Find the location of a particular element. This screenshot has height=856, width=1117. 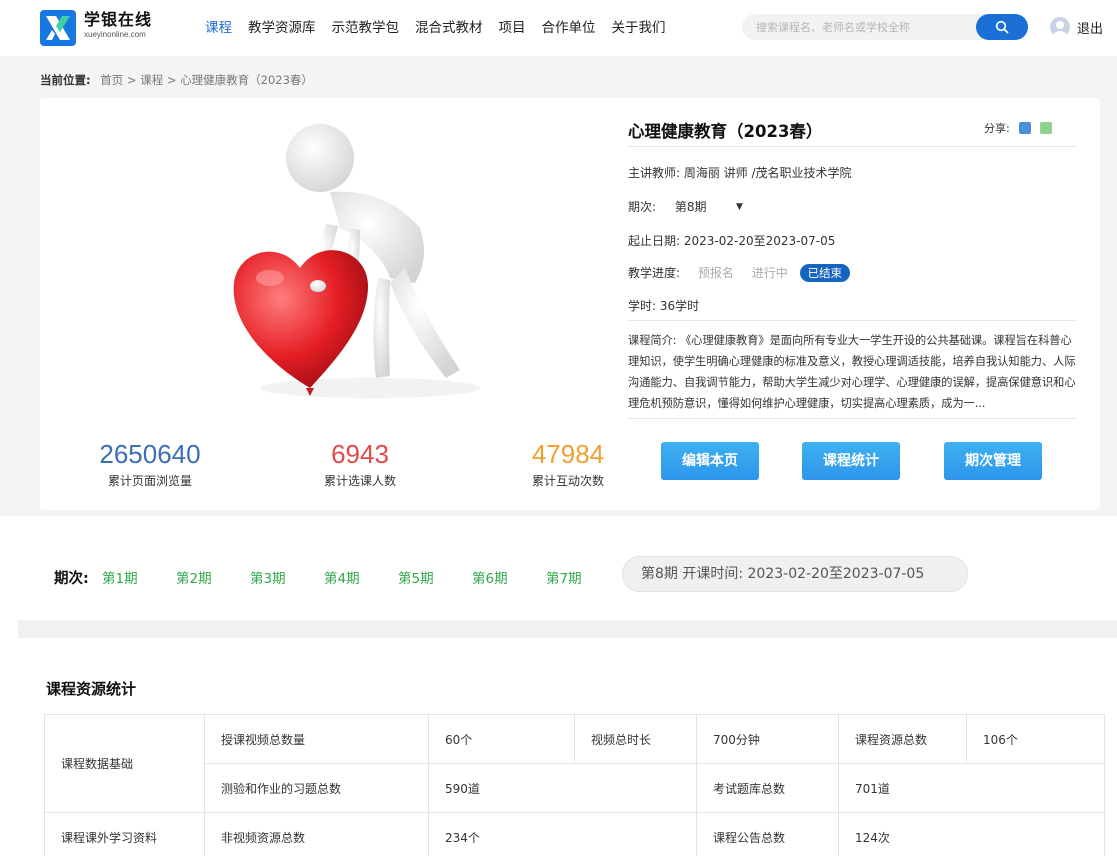

course-stats-button: 课程统计 is located at coordinates (851, 461).